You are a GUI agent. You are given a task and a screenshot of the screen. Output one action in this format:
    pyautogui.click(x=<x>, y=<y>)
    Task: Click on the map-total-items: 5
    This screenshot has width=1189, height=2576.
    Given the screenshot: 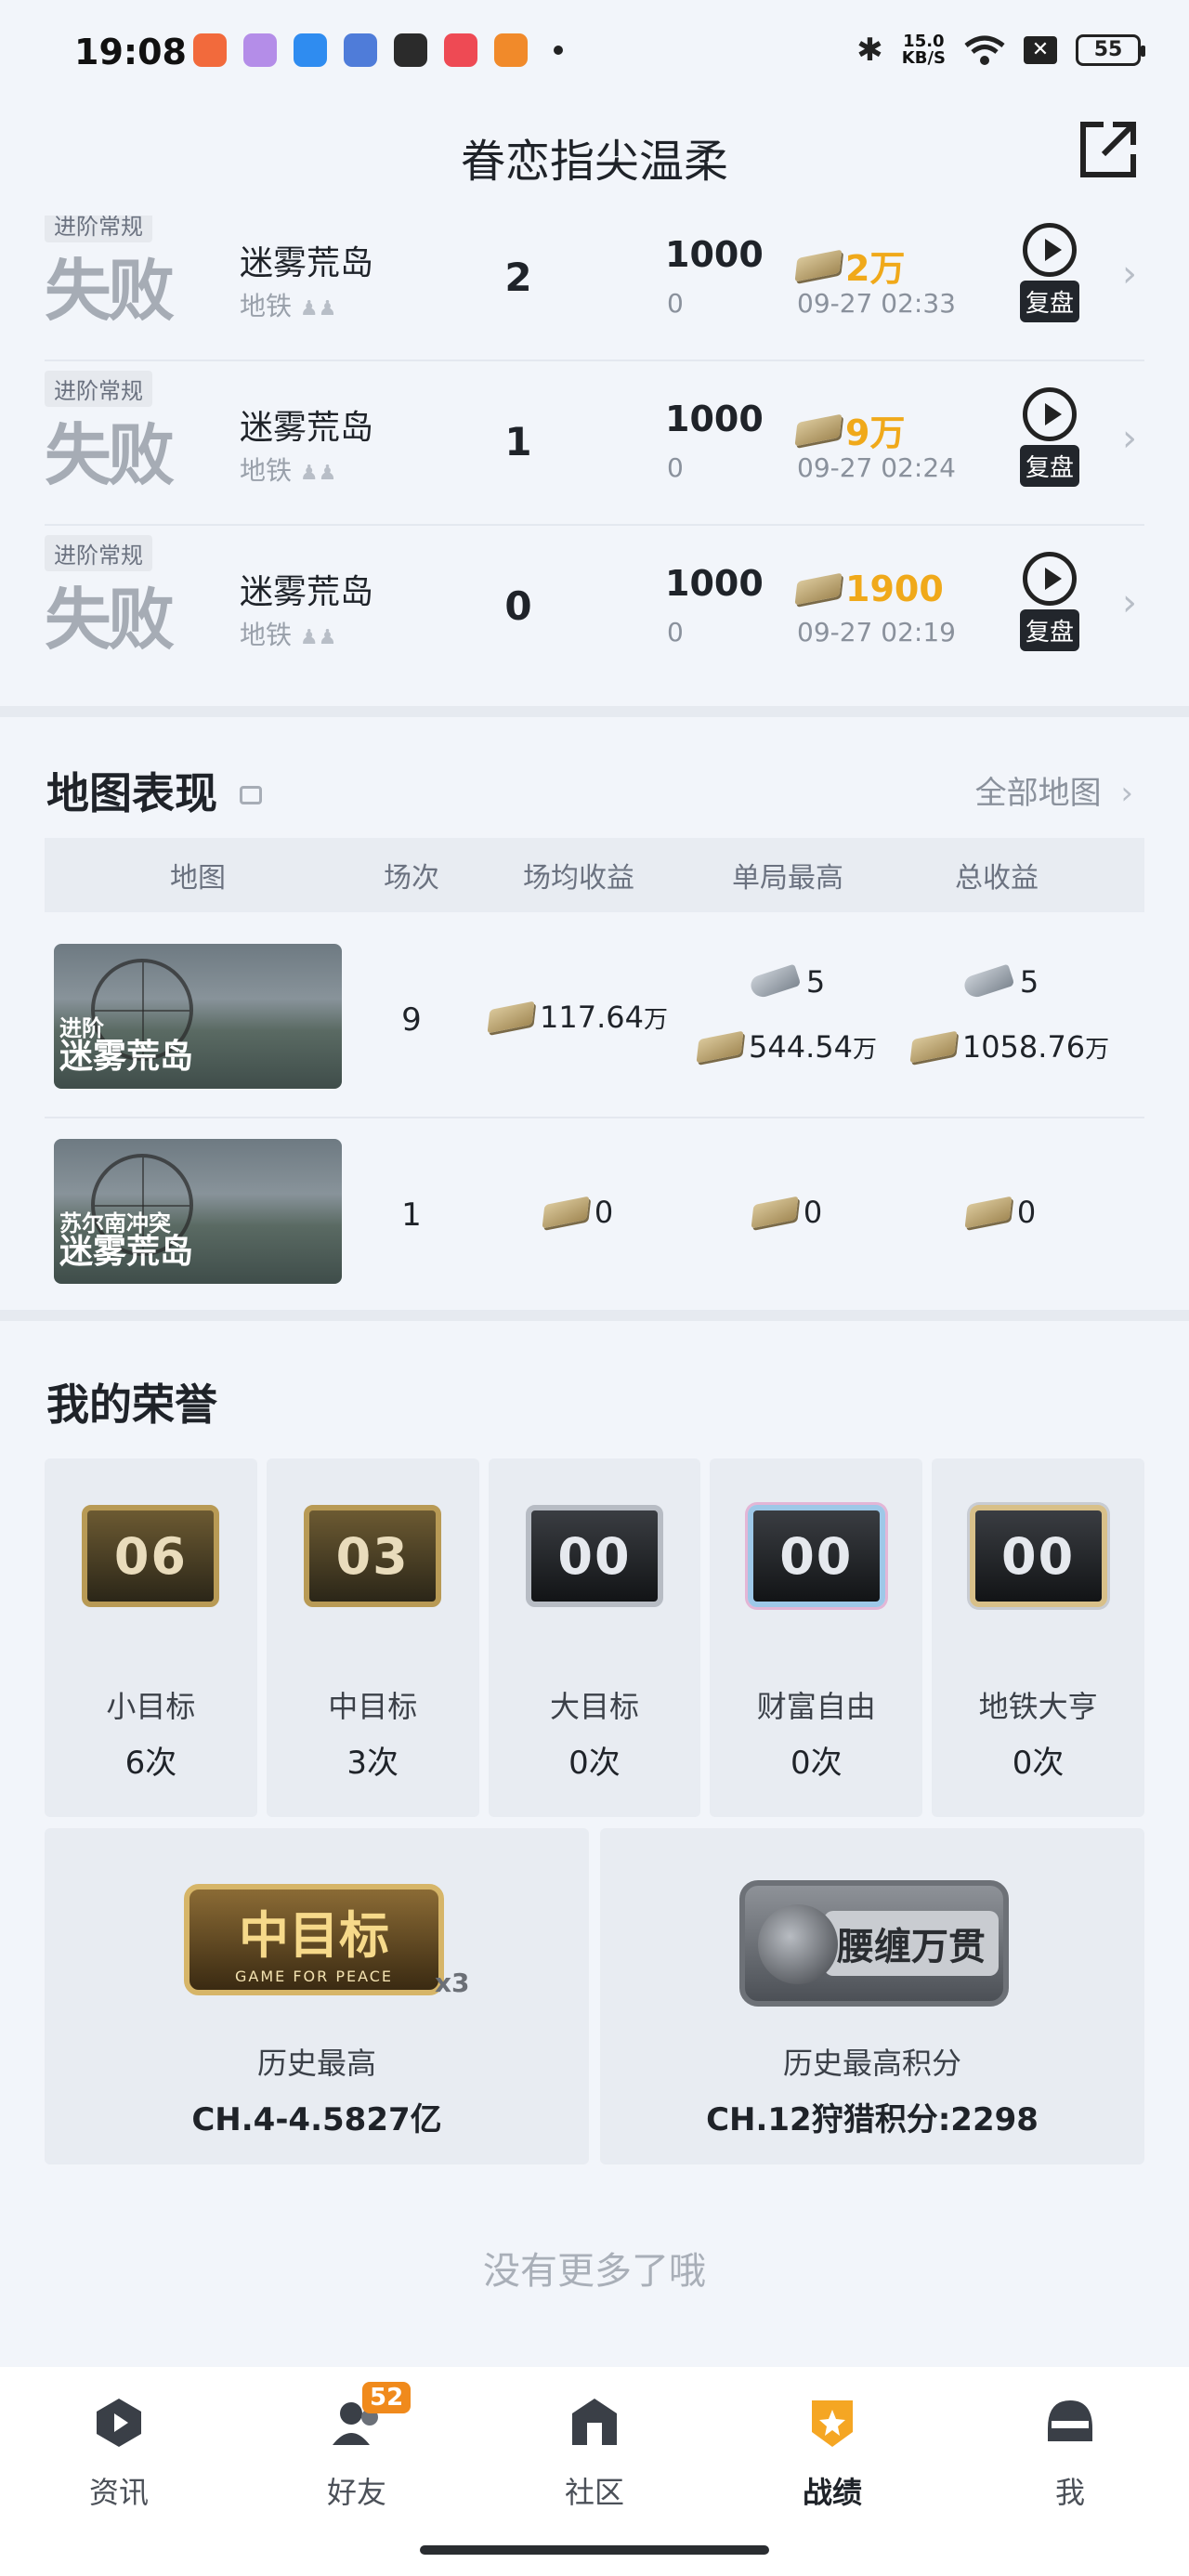 What is the action you would take?
    pyautogui.click(x=1002, y=982)
    